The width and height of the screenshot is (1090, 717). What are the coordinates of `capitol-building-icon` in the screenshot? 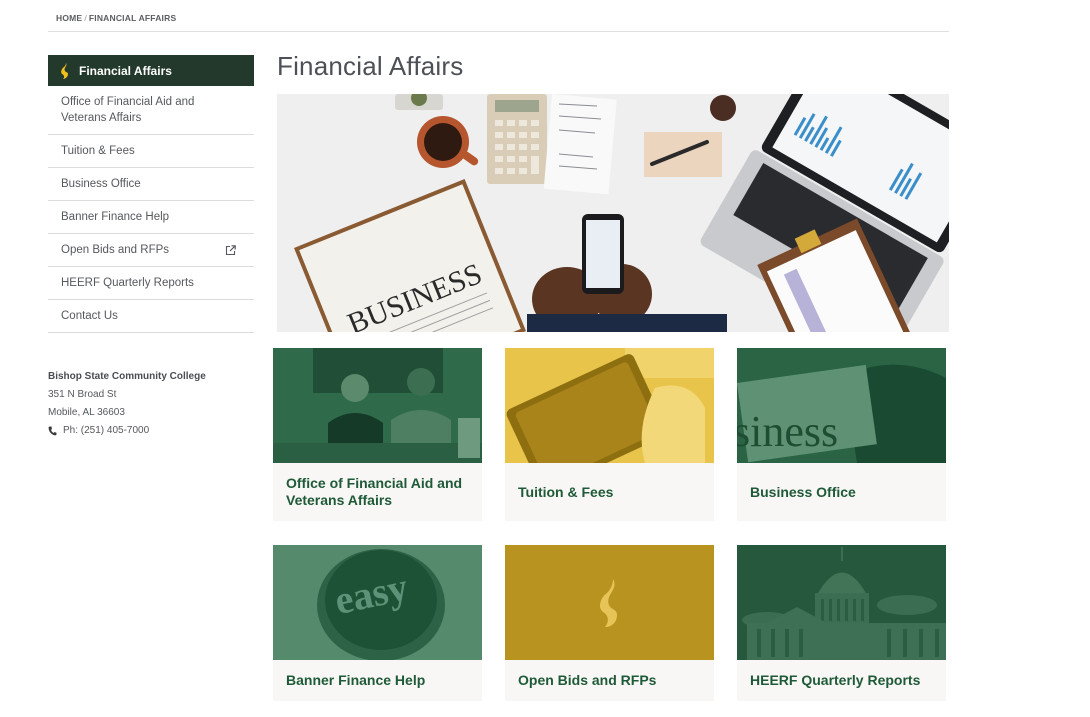 It's located at (841, 602).